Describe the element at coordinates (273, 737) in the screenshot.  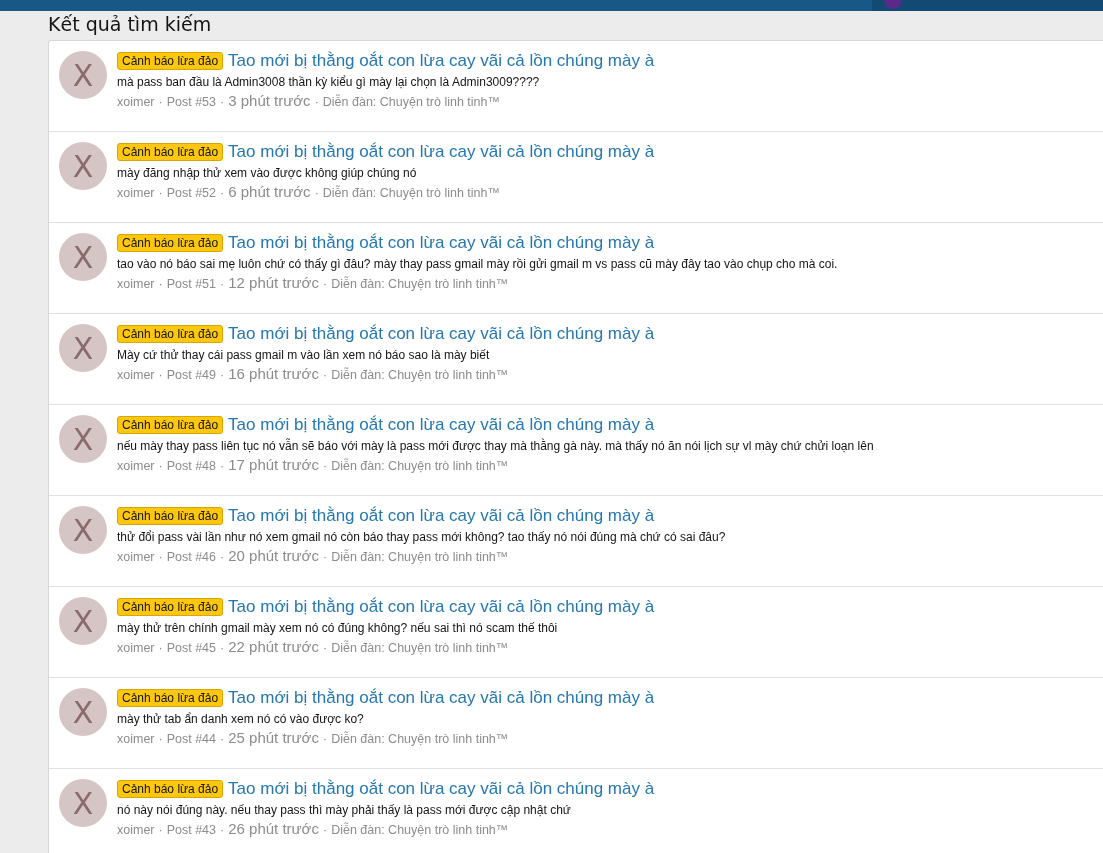
I see `post-time: 25 phút trước` at that location.